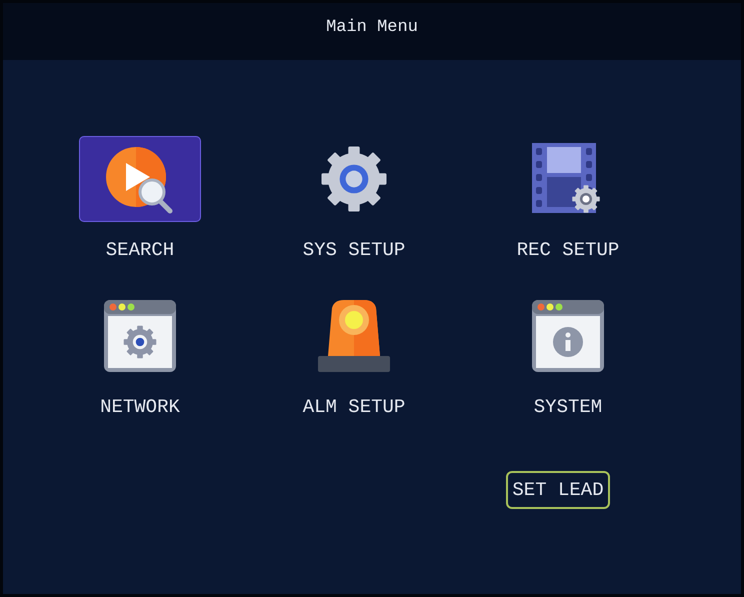 The height and width of the screenshot is (597, 744). What do you see at coordinates (140, 356) in the screenshot?
I see `menu-item: NETWORK` at bounding box center [140, 356].